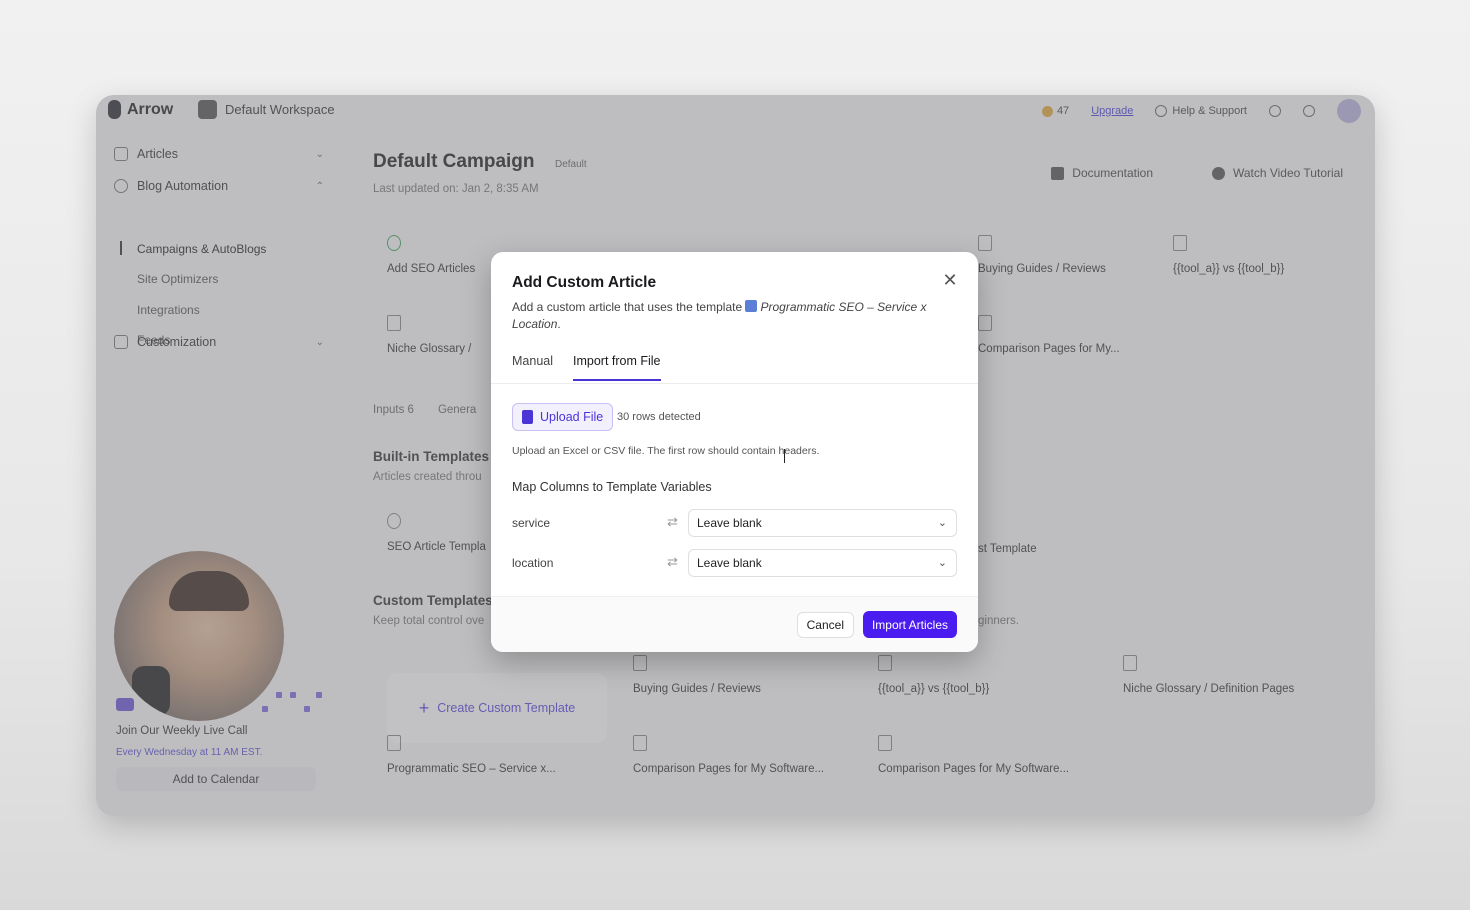 This screenshot has height=910, width=1470. What do you see at coordinates (531, 523) in the screenshot?
I see `variable-label: service` at bounding box center [531, 523].